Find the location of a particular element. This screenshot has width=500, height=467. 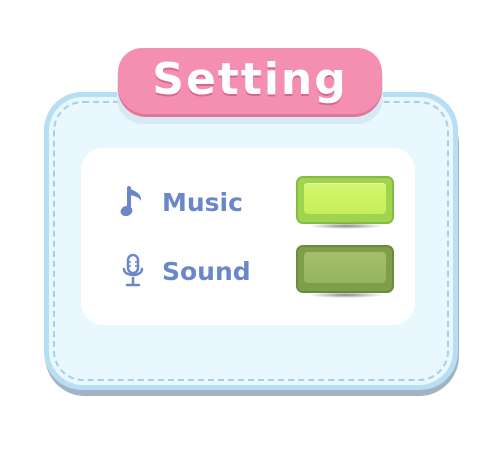

title-banner: Setting is located at coordinates (250, 81).